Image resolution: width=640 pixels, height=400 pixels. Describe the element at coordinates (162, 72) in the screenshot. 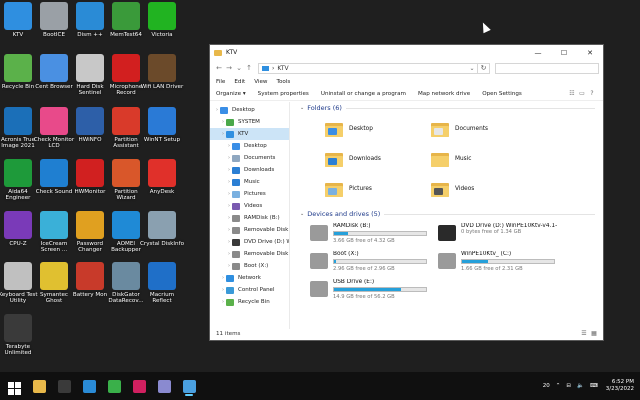

I see `desktop-icon: Wifi LAN Driver` at that location.